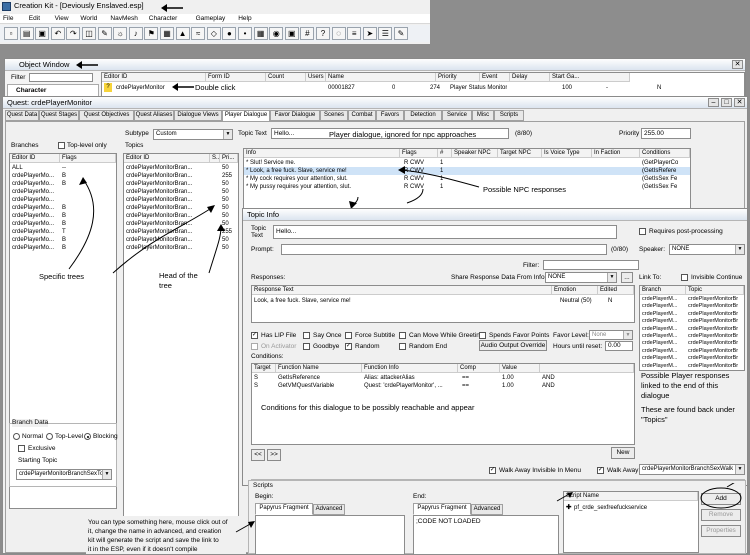  I want to click on cond-col-header: Function Name, so click(319, 368).